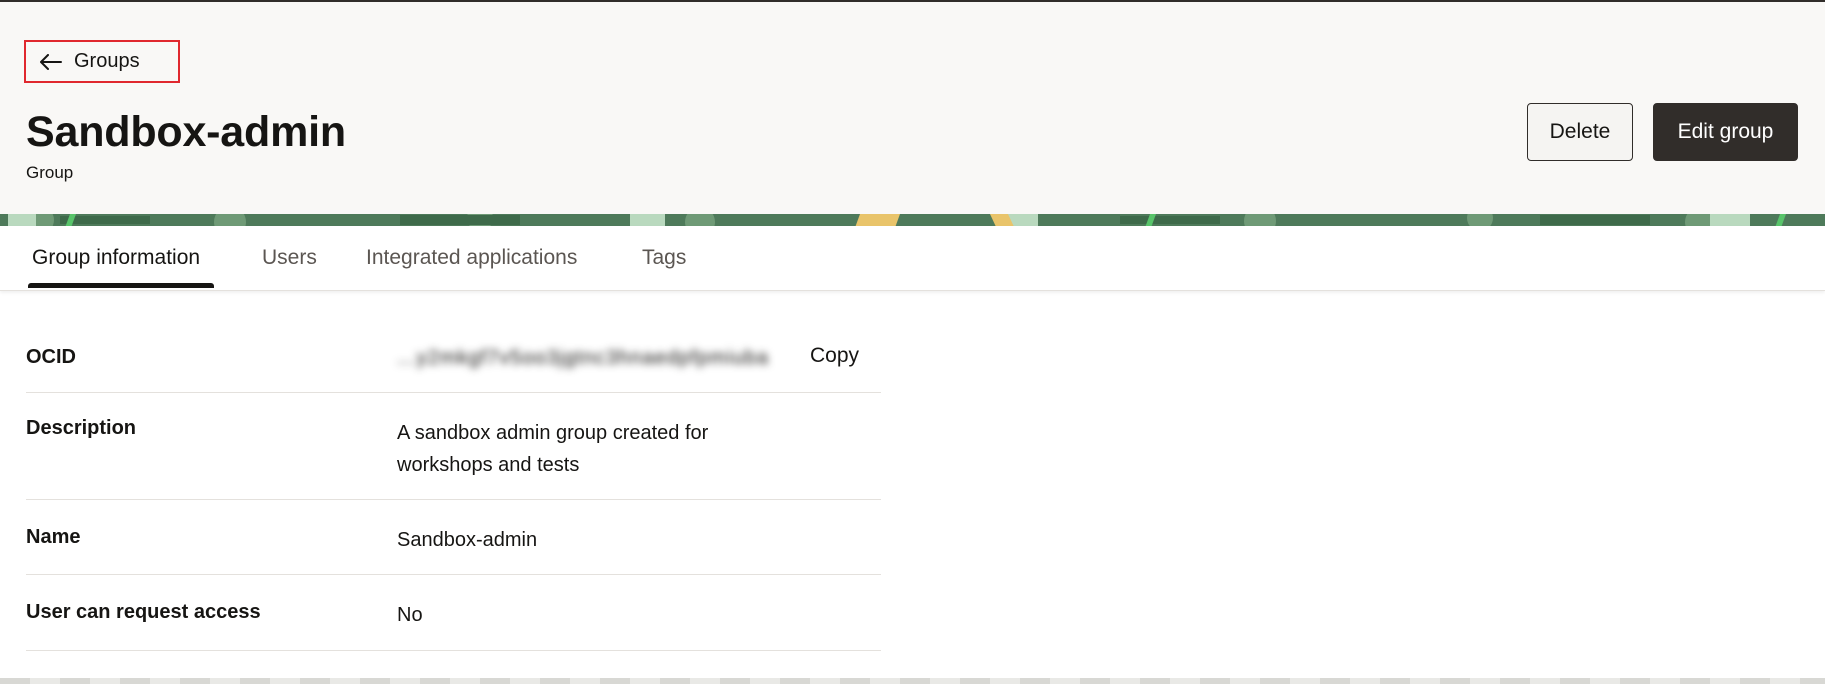 This screenshot has width=1825, height=684. What do you see at coordinates (471, 267) in the screenshot?
I see `tab-integrated-applications: Integrated applications` at bounding box center [471, 267].